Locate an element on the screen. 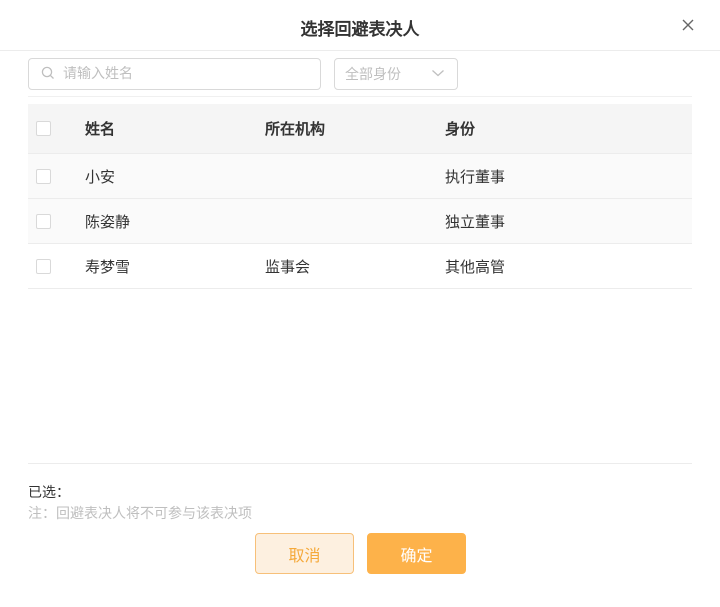 Image resolution: width=720 pixels, height=607 pixels. recusal-note: 注：回避表决人将不可参与该表决项 is located at coordinates (140, 514).